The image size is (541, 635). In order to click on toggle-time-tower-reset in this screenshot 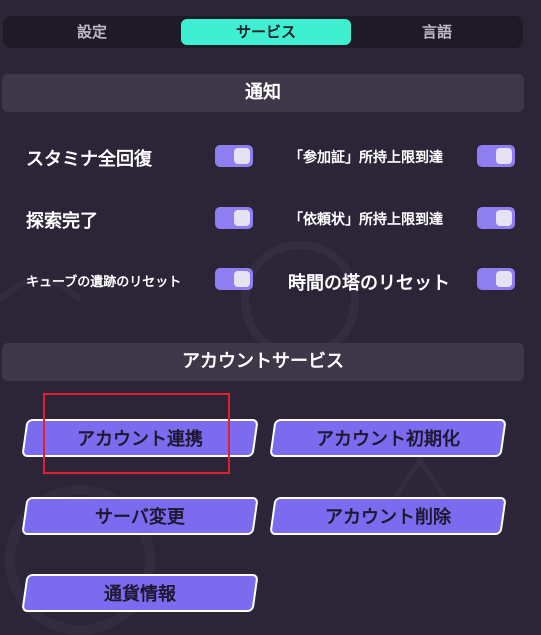, I will do `click(496, 279)`.